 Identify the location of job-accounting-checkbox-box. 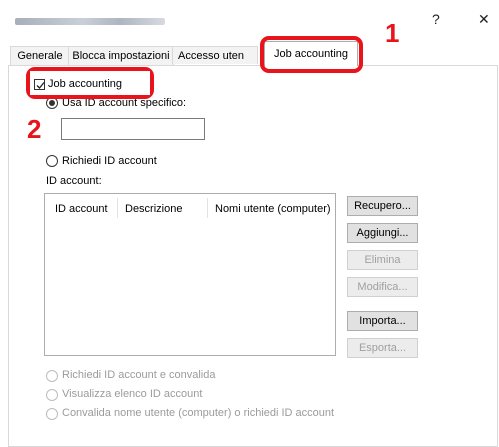
(39, 84).